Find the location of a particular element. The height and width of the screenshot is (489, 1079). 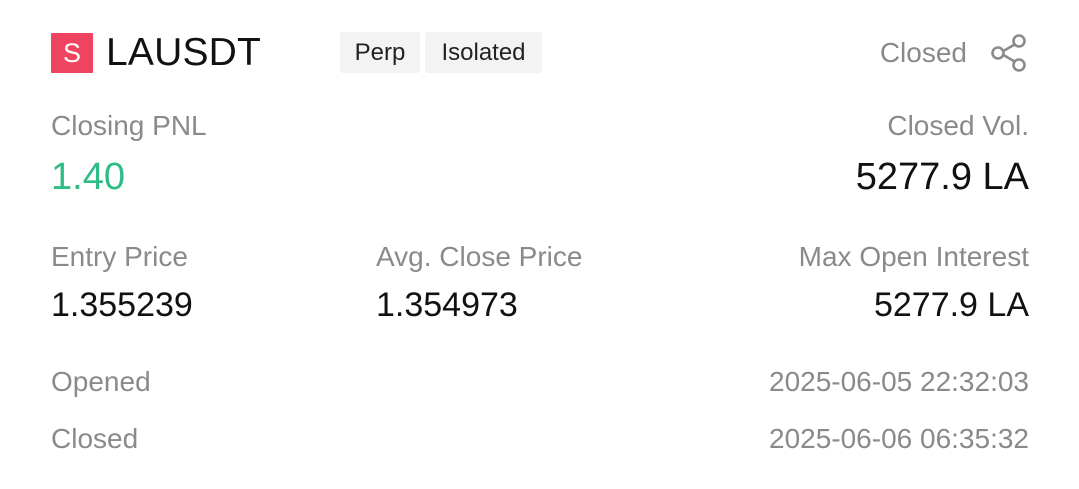

avg-close-price-label: Avg. Close Price is located at coordinates (479, 256).